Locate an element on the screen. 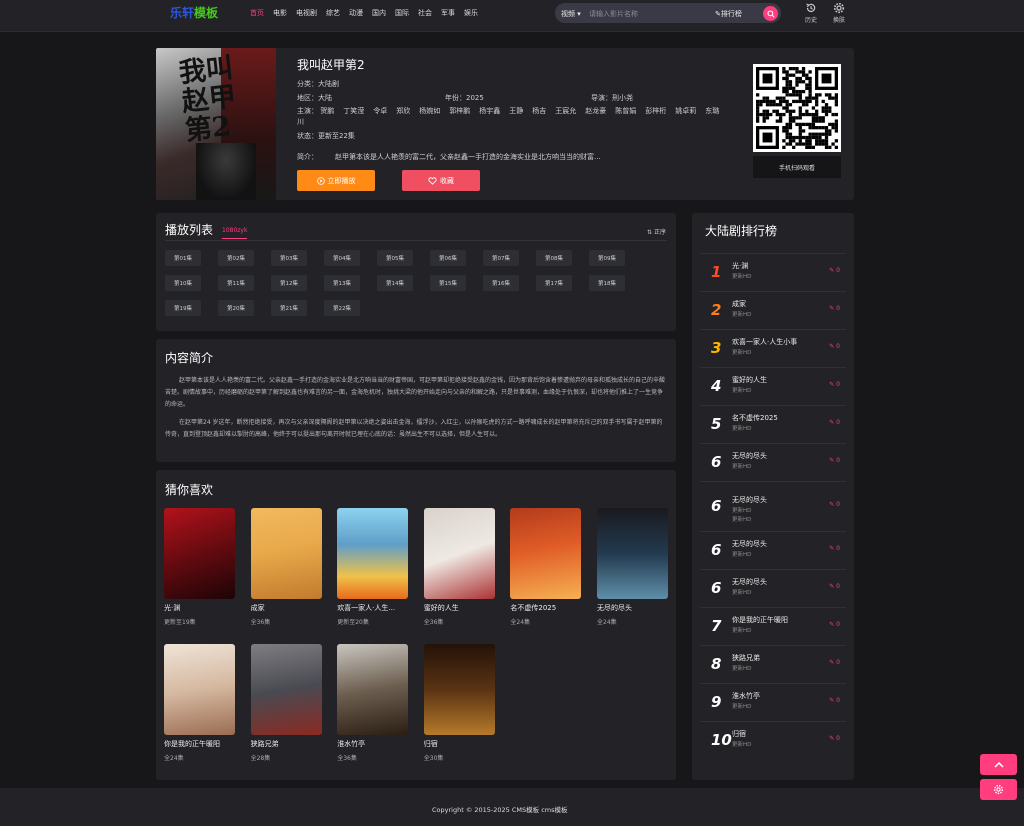 Image resolution: width=1024 pixels, height=826 pixels. ranking-item: 3 欢喜一家人·人生小事 更新HD ✎ 0 is located at coordinates (773, 348).